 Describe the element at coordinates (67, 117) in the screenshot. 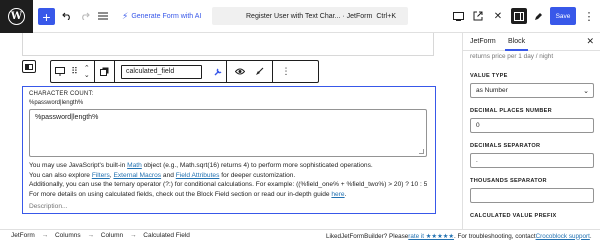

I see `formula-text: %password|length%` at that location.